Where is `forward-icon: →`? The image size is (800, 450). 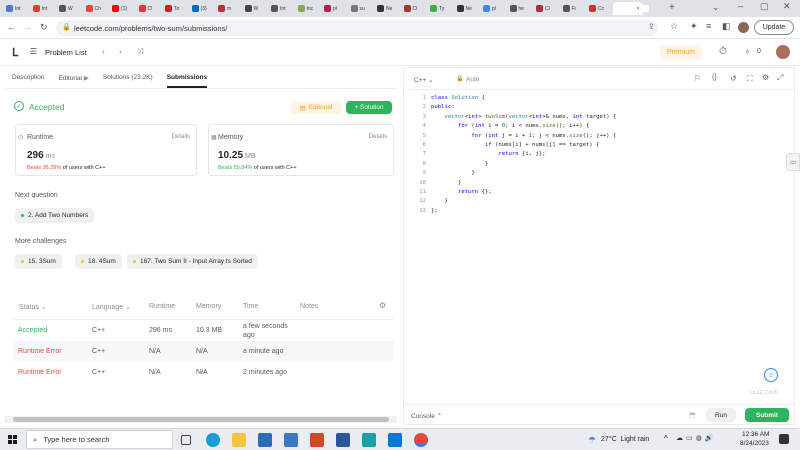
forward-icon: → is located at coordinates (27, 27).